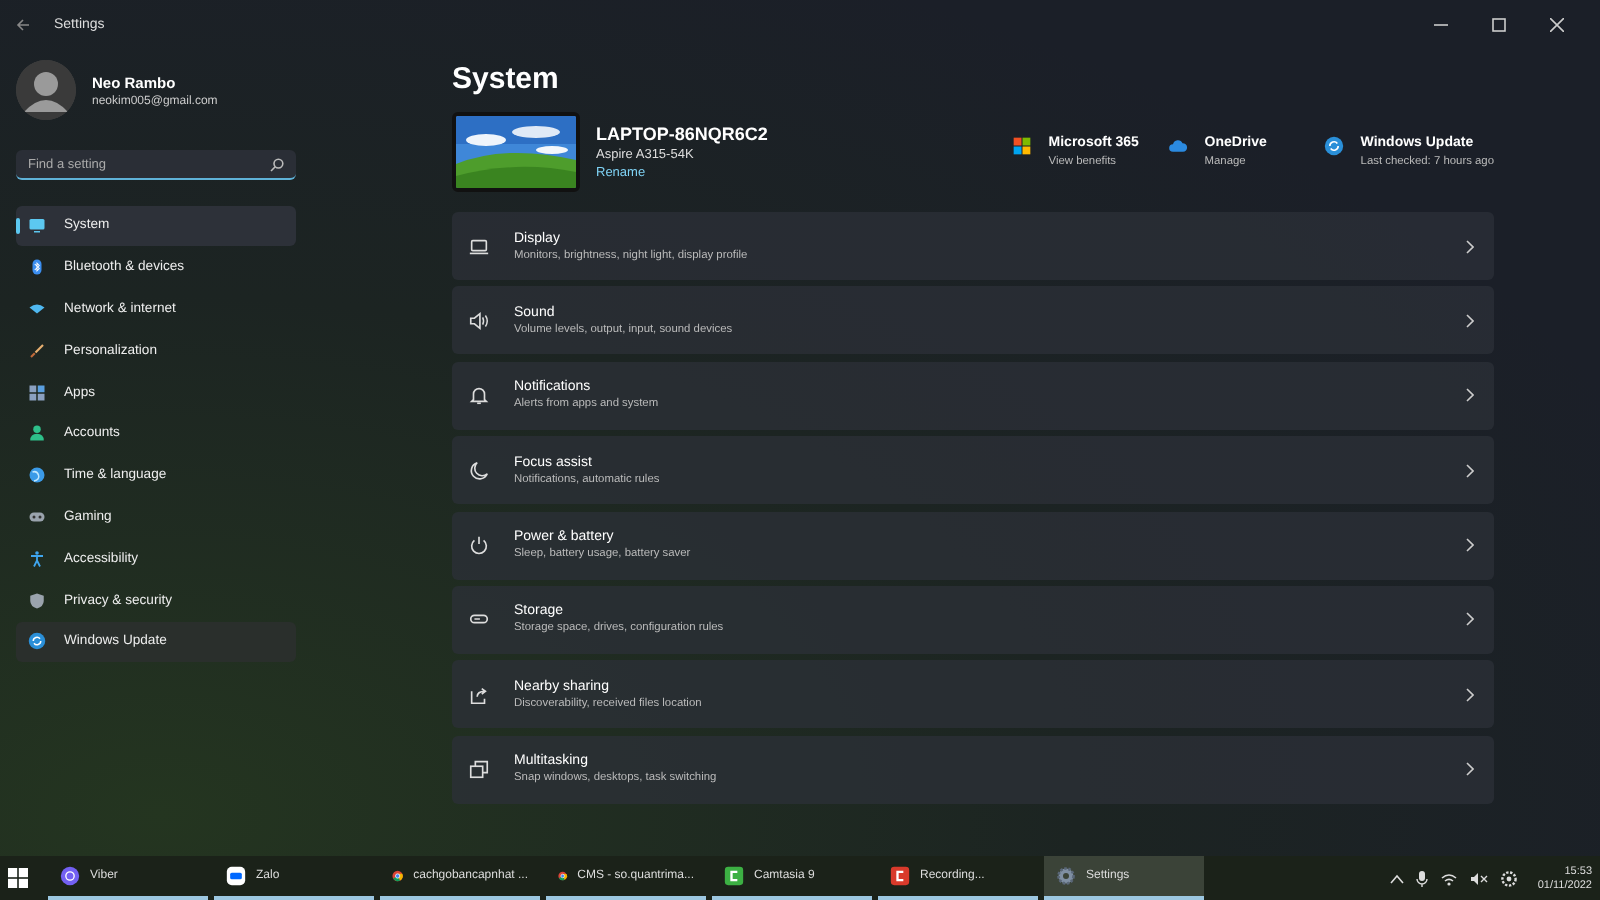 The width and height of the screenshot is (1600, 900). Describe the element at coordinates (479, 769) in the screenshot. I see `windows-stack-icon` at that location.